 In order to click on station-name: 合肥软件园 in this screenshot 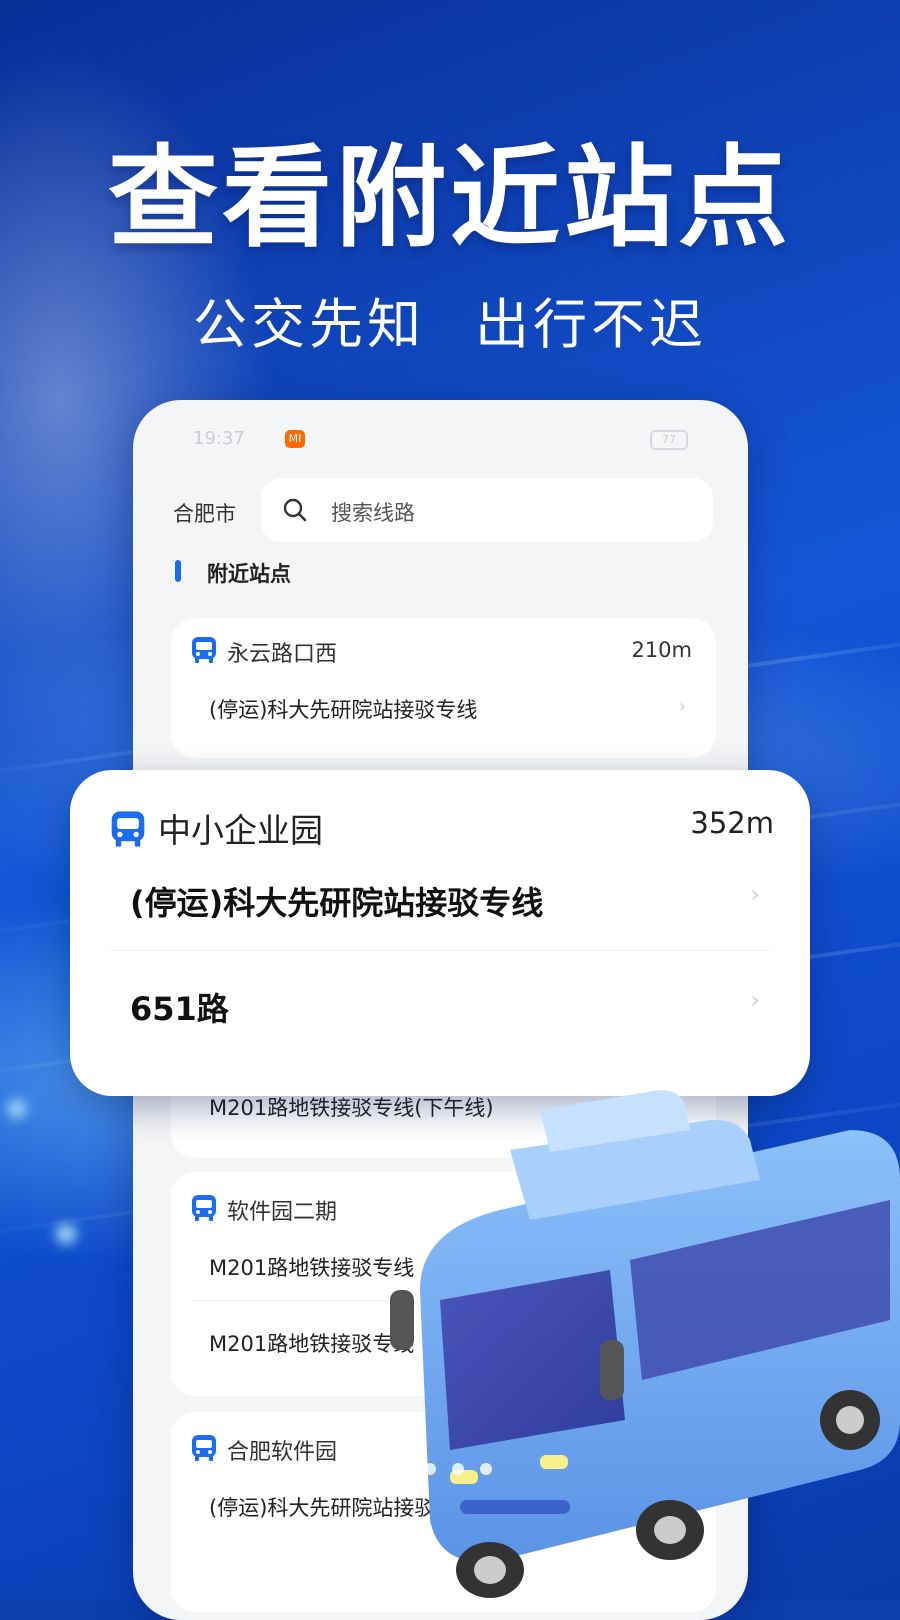, I will do `click(282, 1452)`.